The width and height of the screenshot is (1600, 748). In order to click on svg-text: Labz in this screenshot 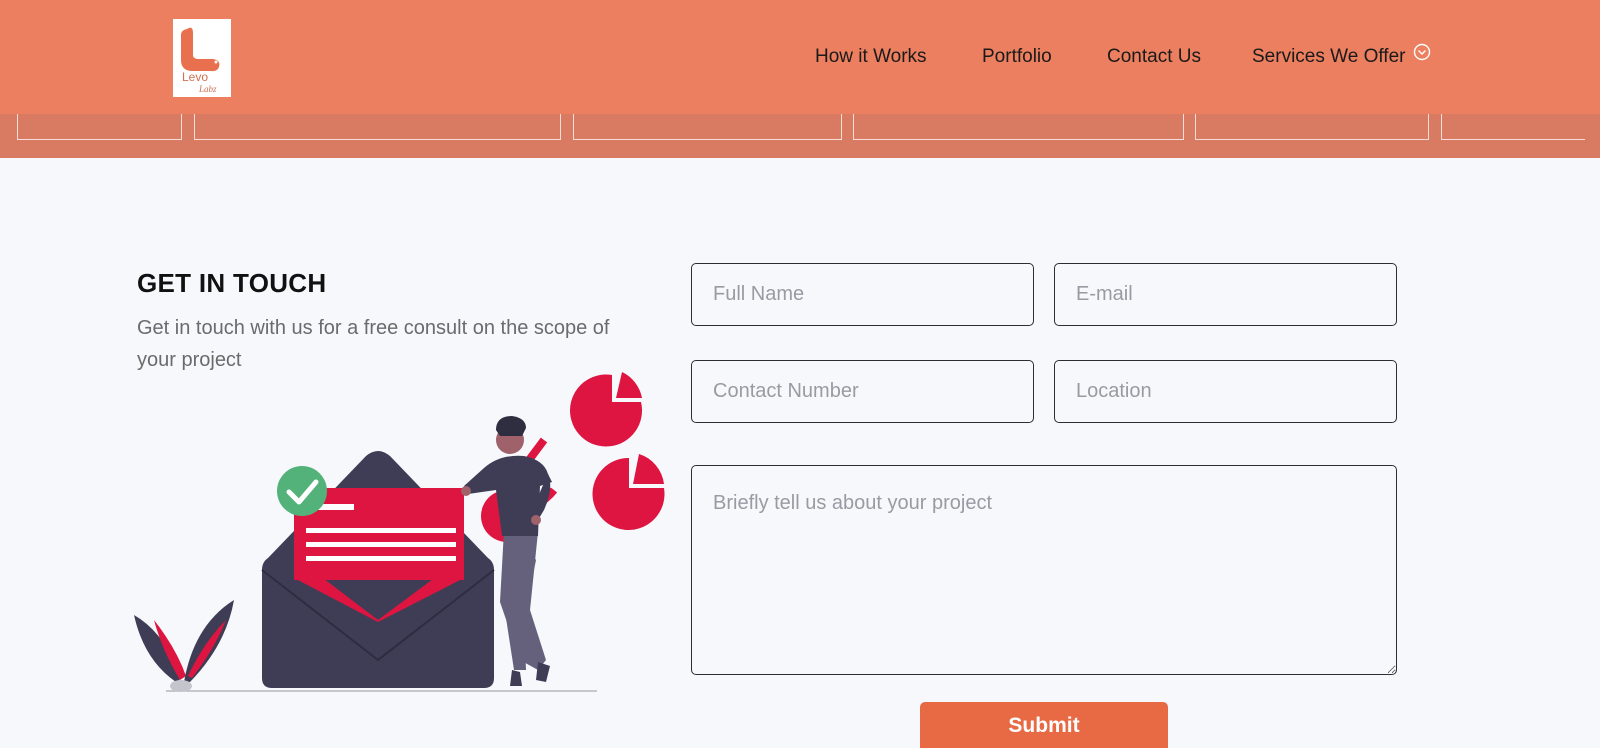, I will do `click(207, 89)`.